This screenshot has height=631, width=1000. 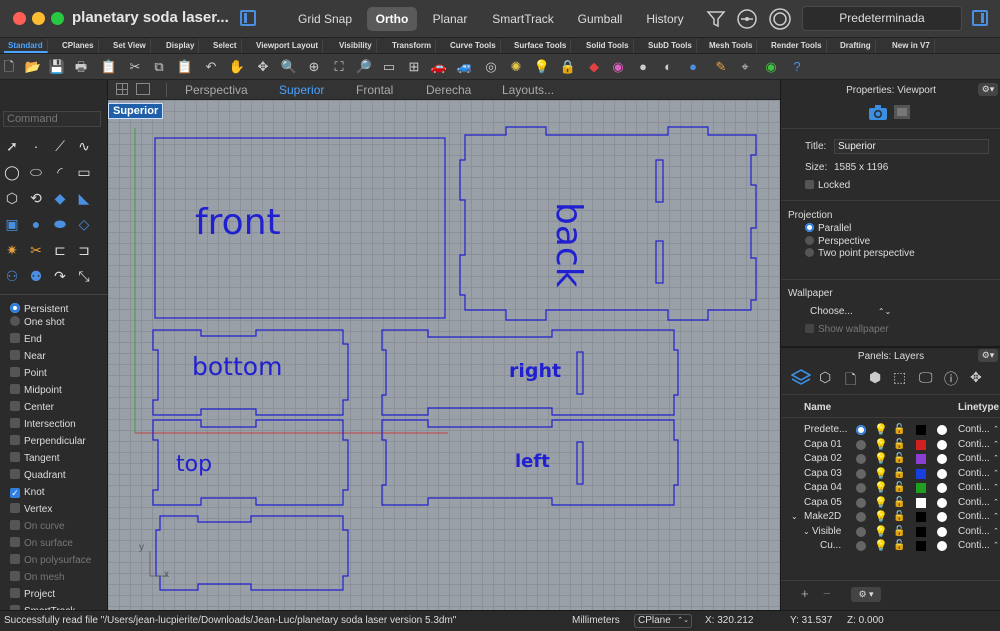 I want to click on boolean-icon: ⚇, so click(x=12, y=276).